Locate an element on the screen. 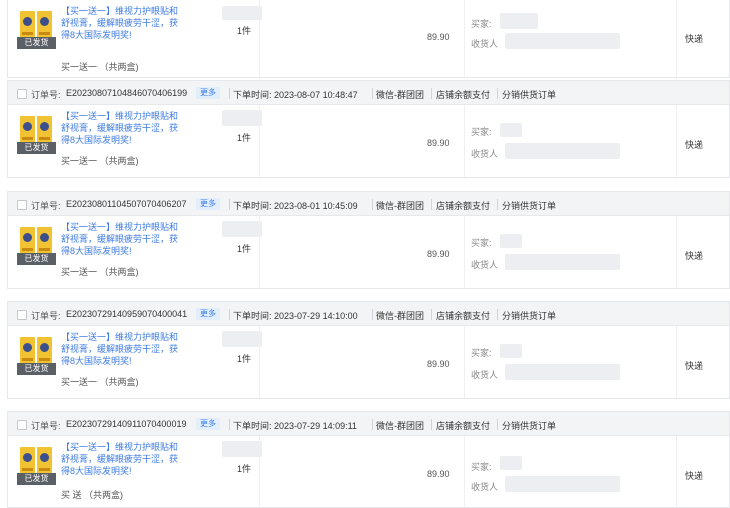 The image size is (730, 508). order-number: E20230729140911070400019 is located at coordinates (126, 424).